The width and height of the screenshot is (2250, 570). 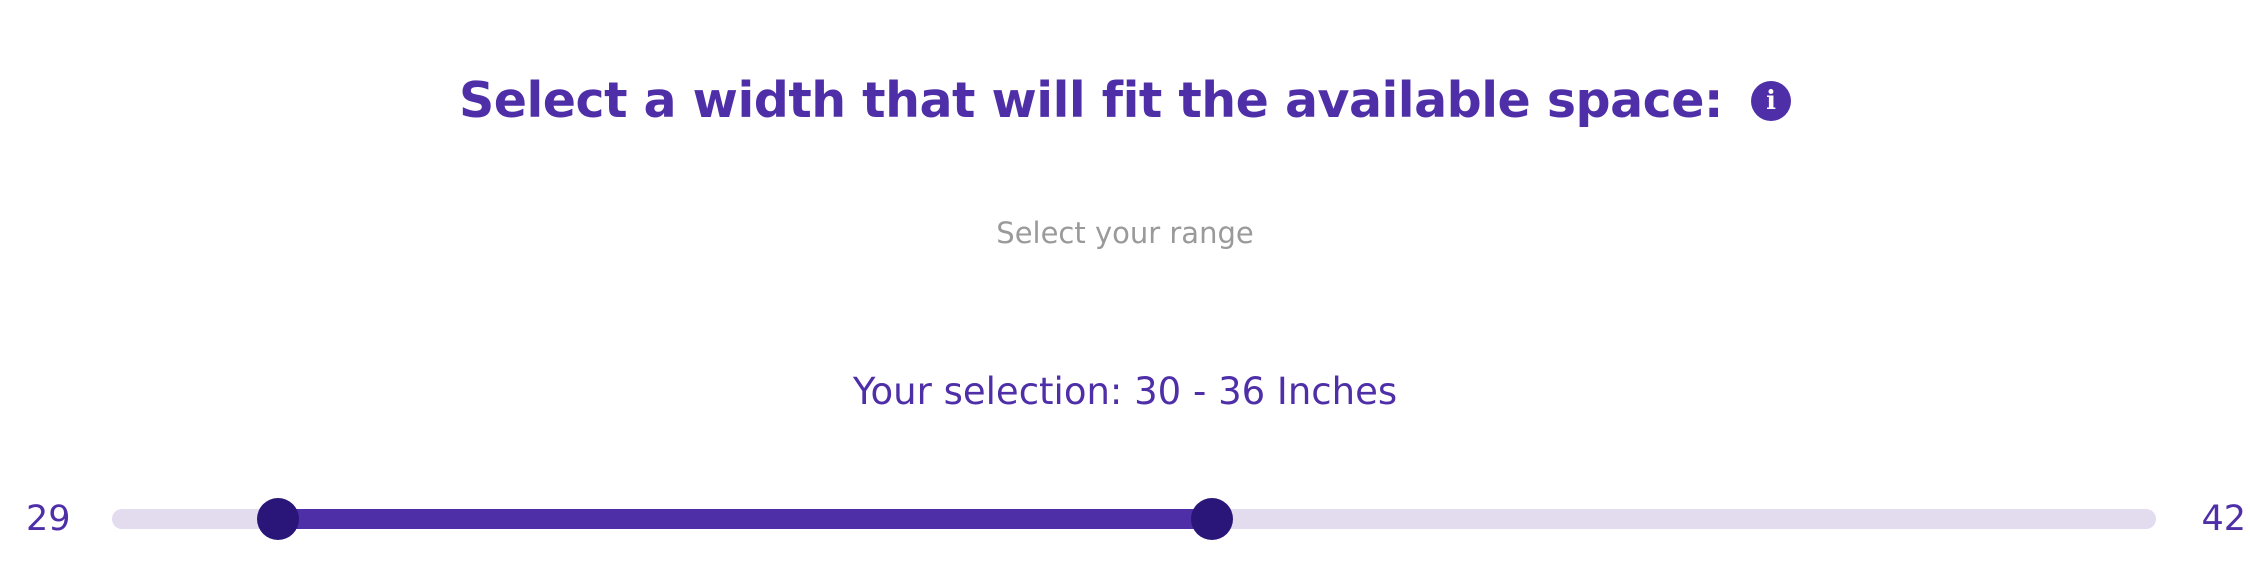 What do you see at coordinates (1211, 519) in the screenshot?
I see `range-slider-thumb-max` at bounding box center [1211, 519].